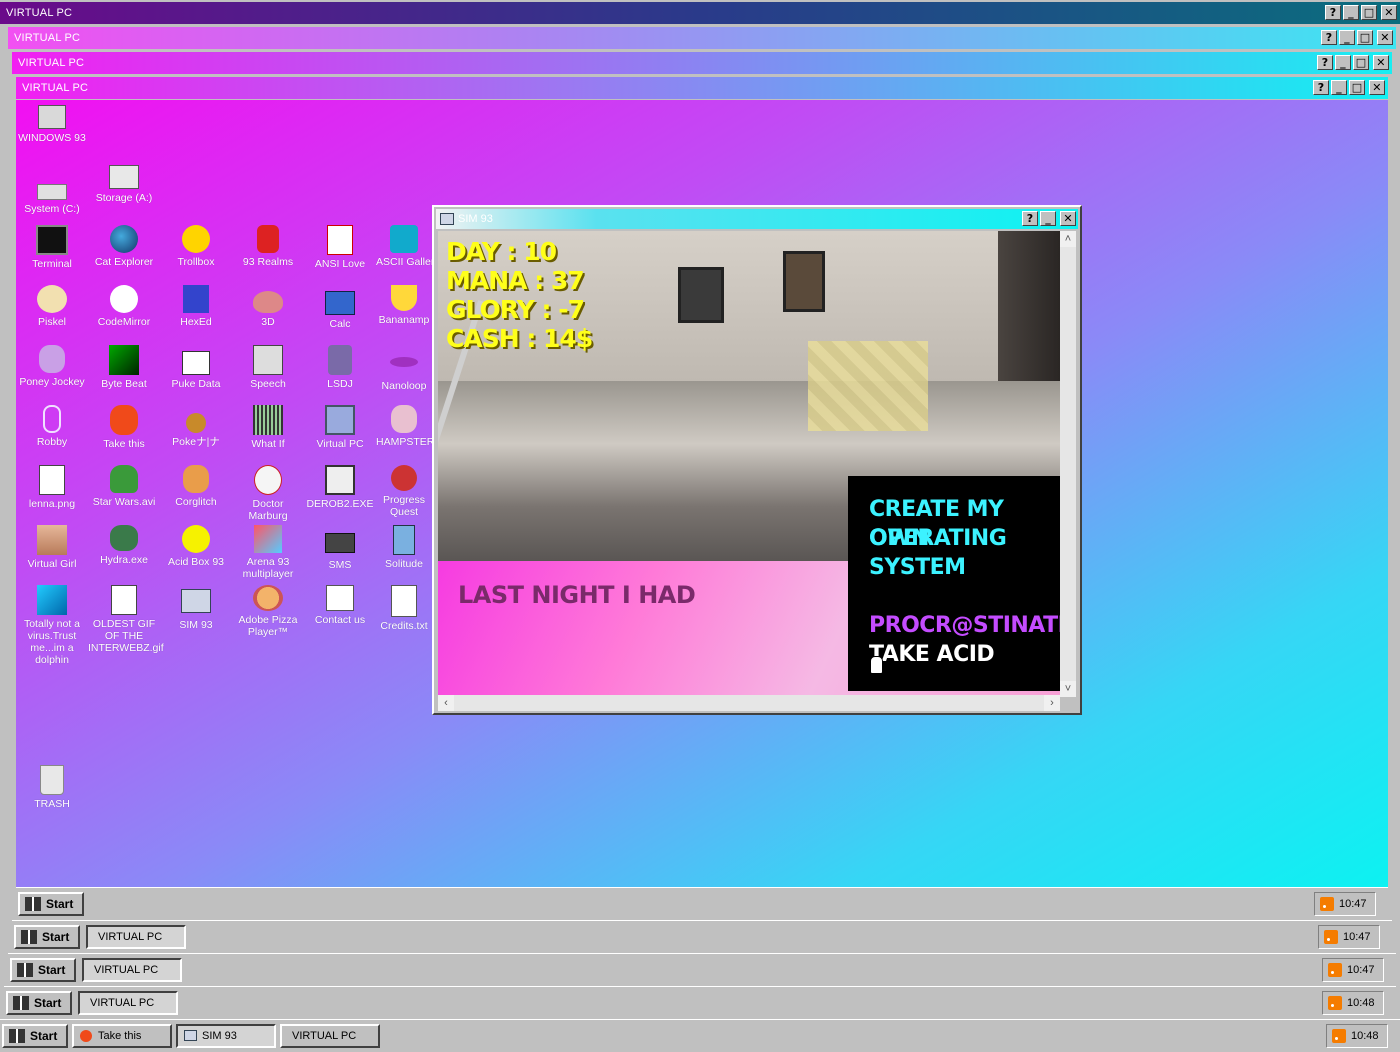  What do you see at coordinates (52, 487) in the screenshot?
I see `desktop-icon-lenna: lenna.png` at bounding box center [52, 487].